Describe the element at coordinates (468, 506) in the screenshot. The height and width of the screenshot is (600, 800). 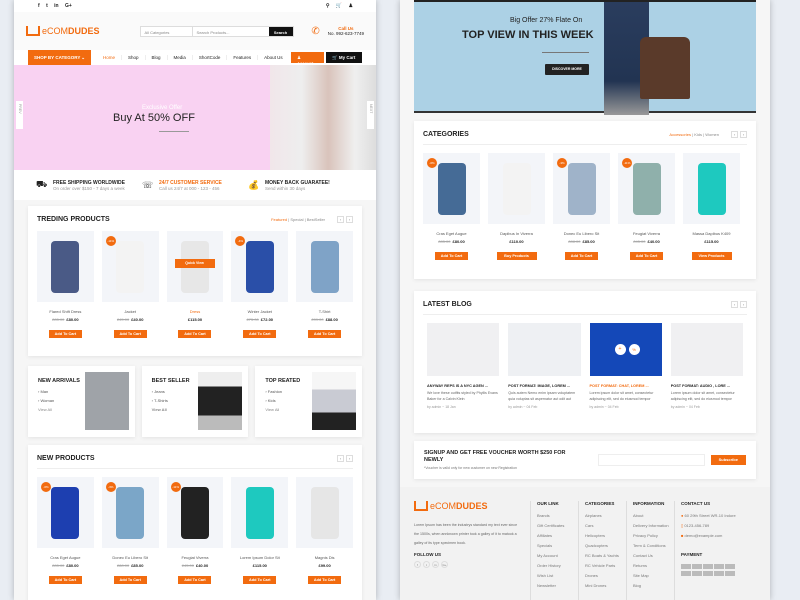
I see `footer-logo: e COM DUDES` at that location.